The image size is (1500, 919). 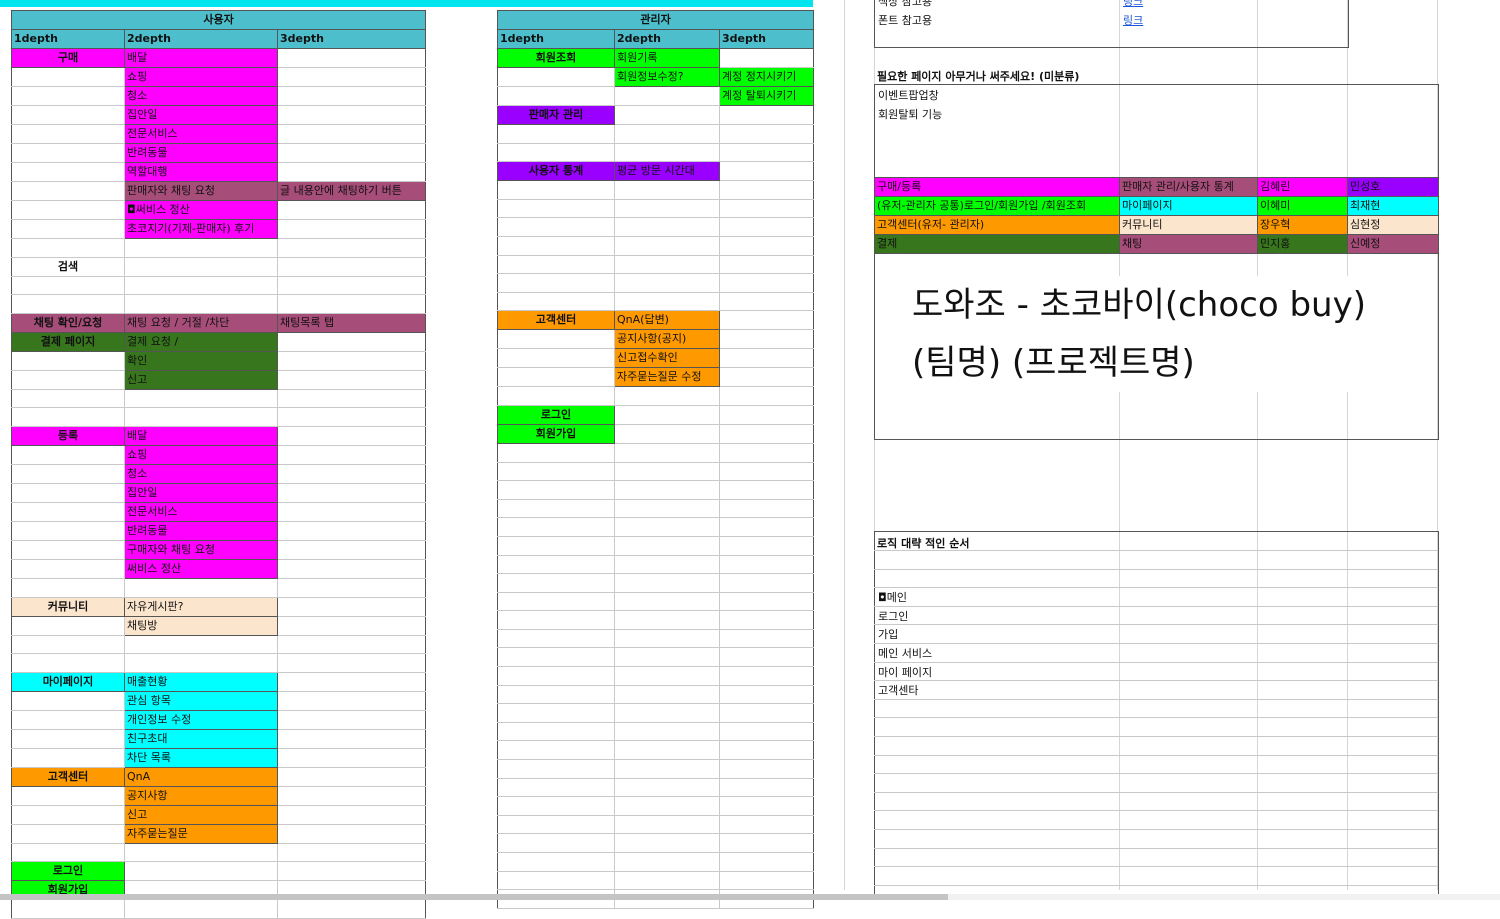 I want to click on legend-member-cell: 민성호, so click(x=1393, y=187).